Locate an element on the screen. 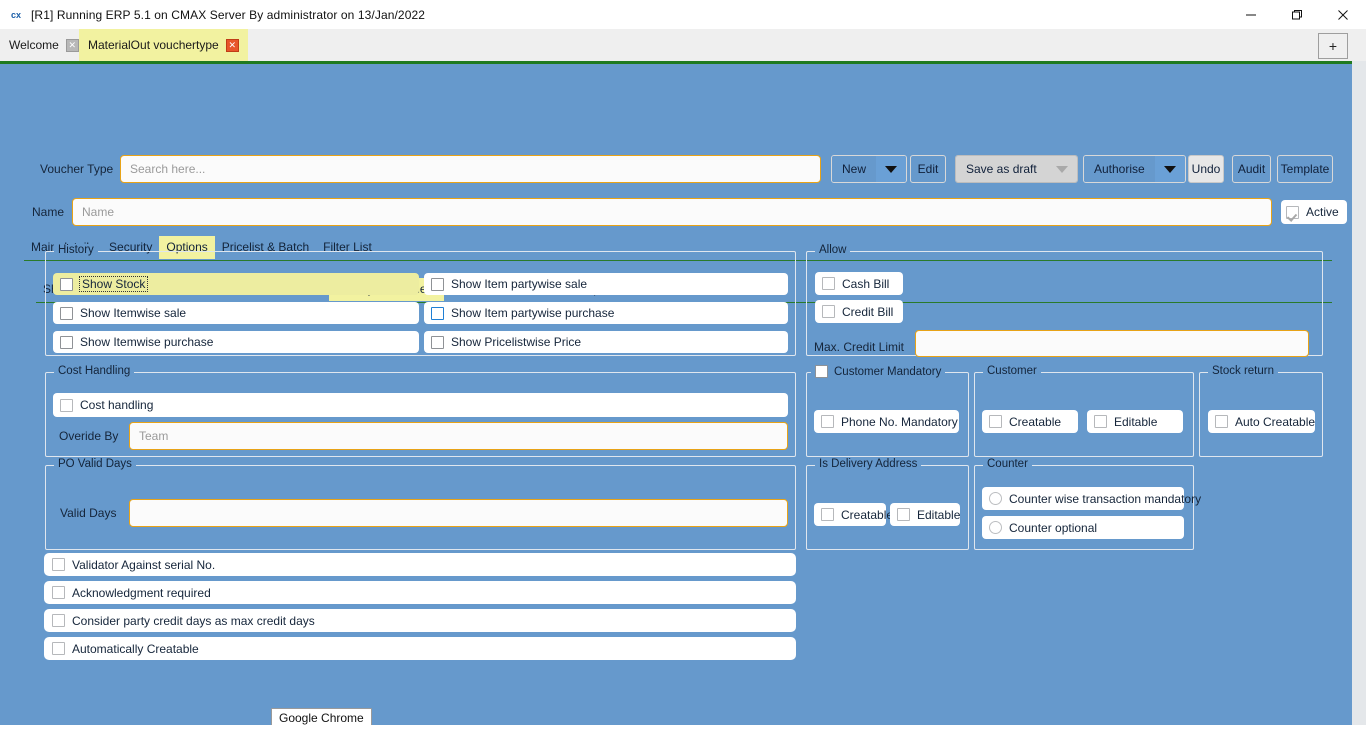 The height and width of the screenshot is (729, 1366). phone-no-mandatory-label: Phone No. Mandatory is located at coordinates (899, 421).